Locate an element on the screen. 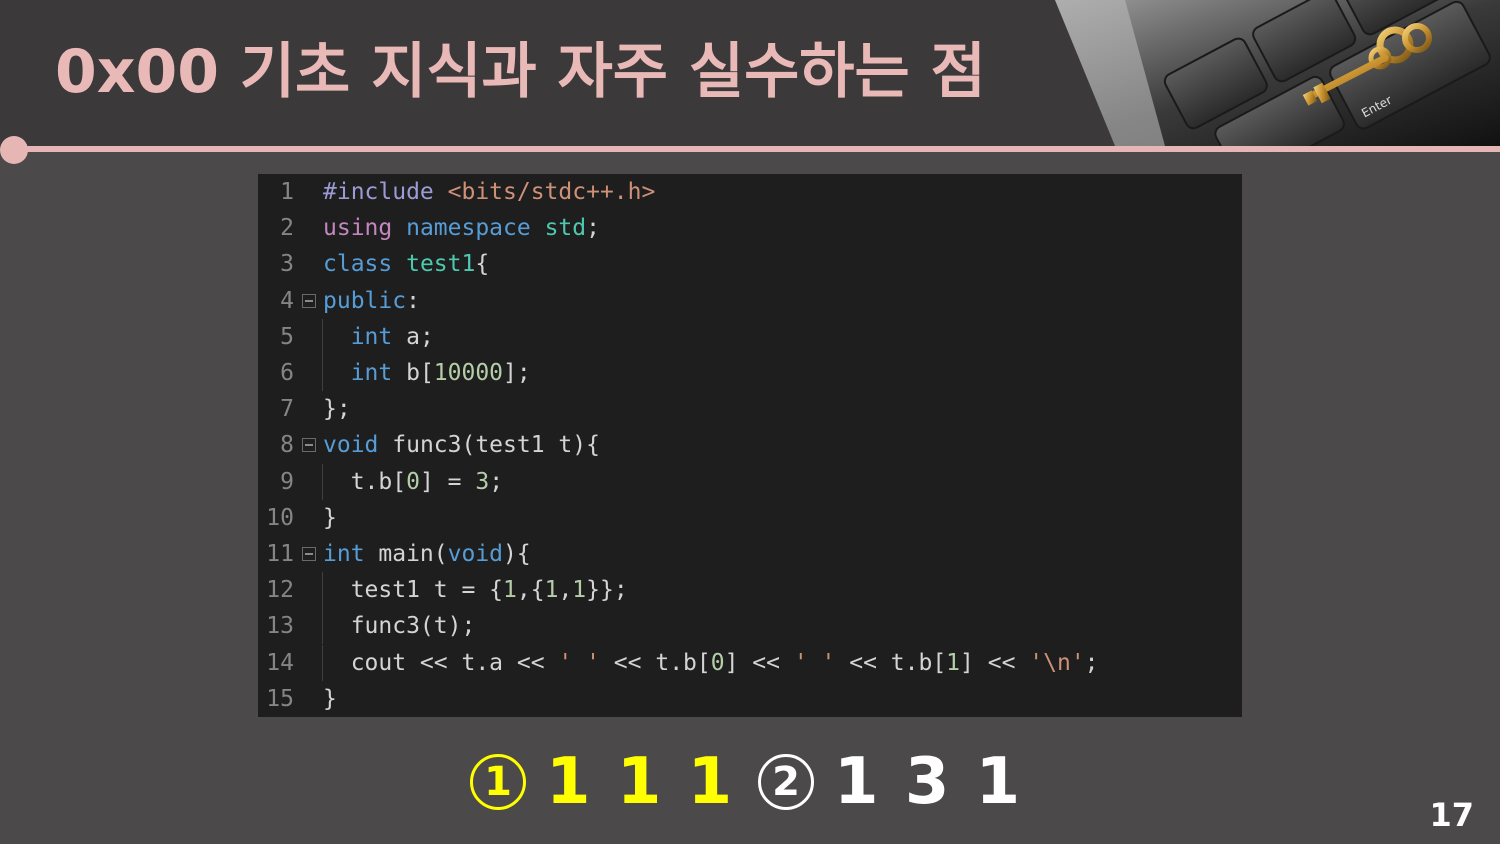  line-number: 7 is located at coordinates (287, 409).